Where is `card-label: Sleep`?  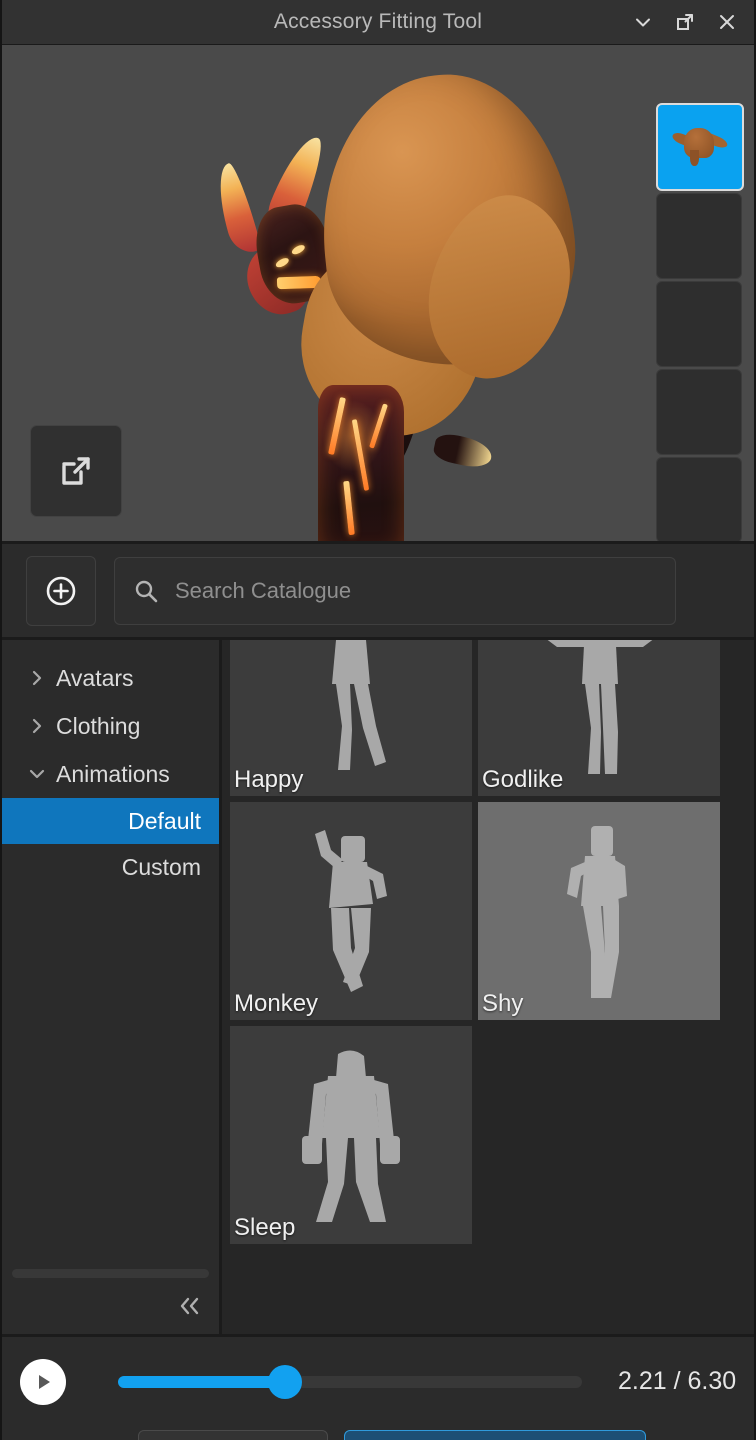
card-label: Sleep is located at coordinates (265, 1227).